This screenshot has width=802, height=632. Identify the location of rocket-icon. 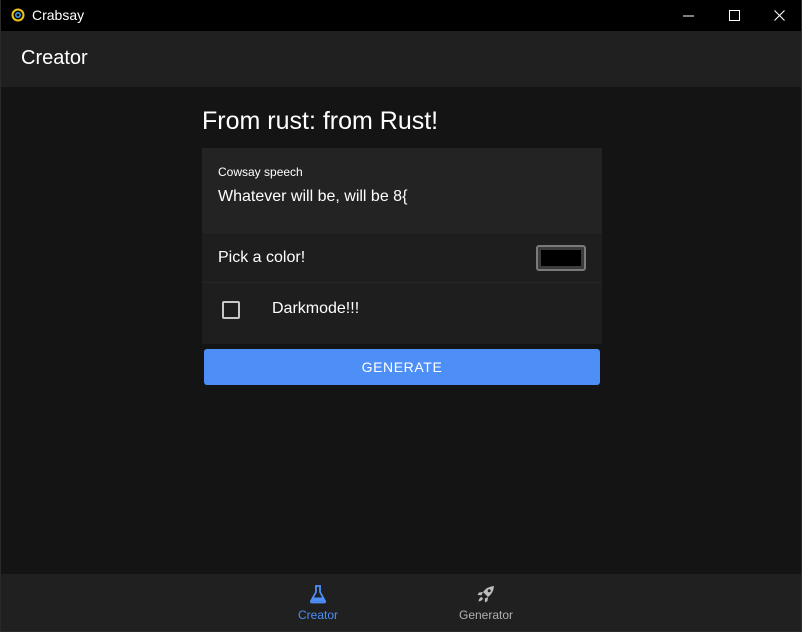
(486, 594).